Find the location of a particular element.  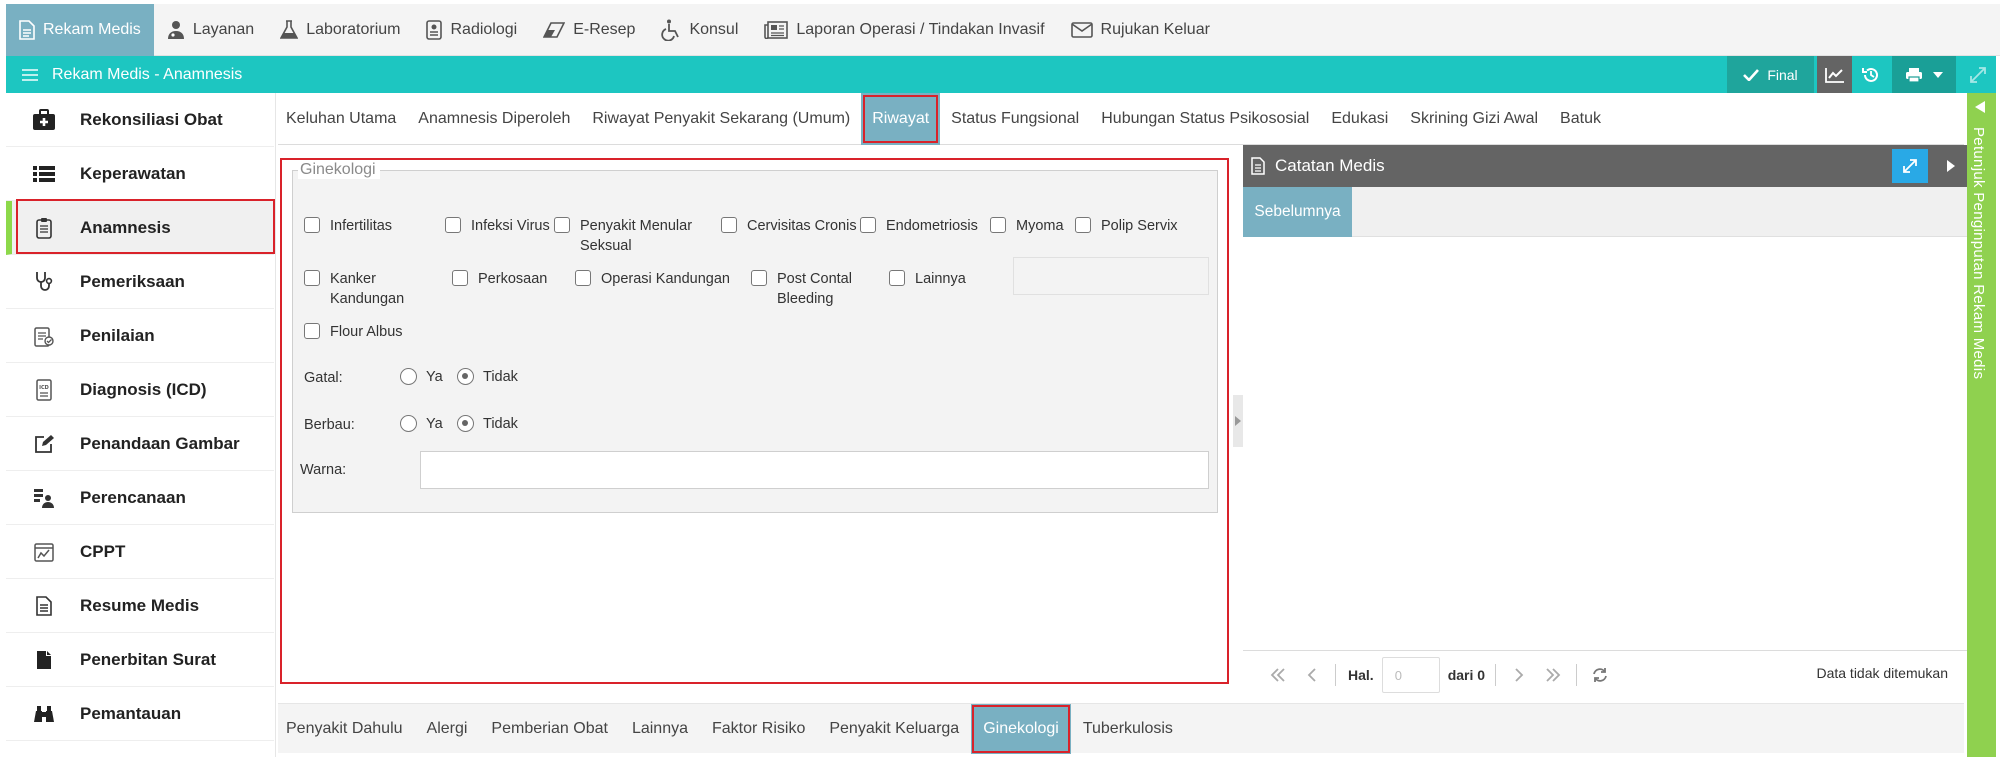

checkbox-cervisitas-cronis: Cervisitas Cronis is located at coordinates (789, 226).